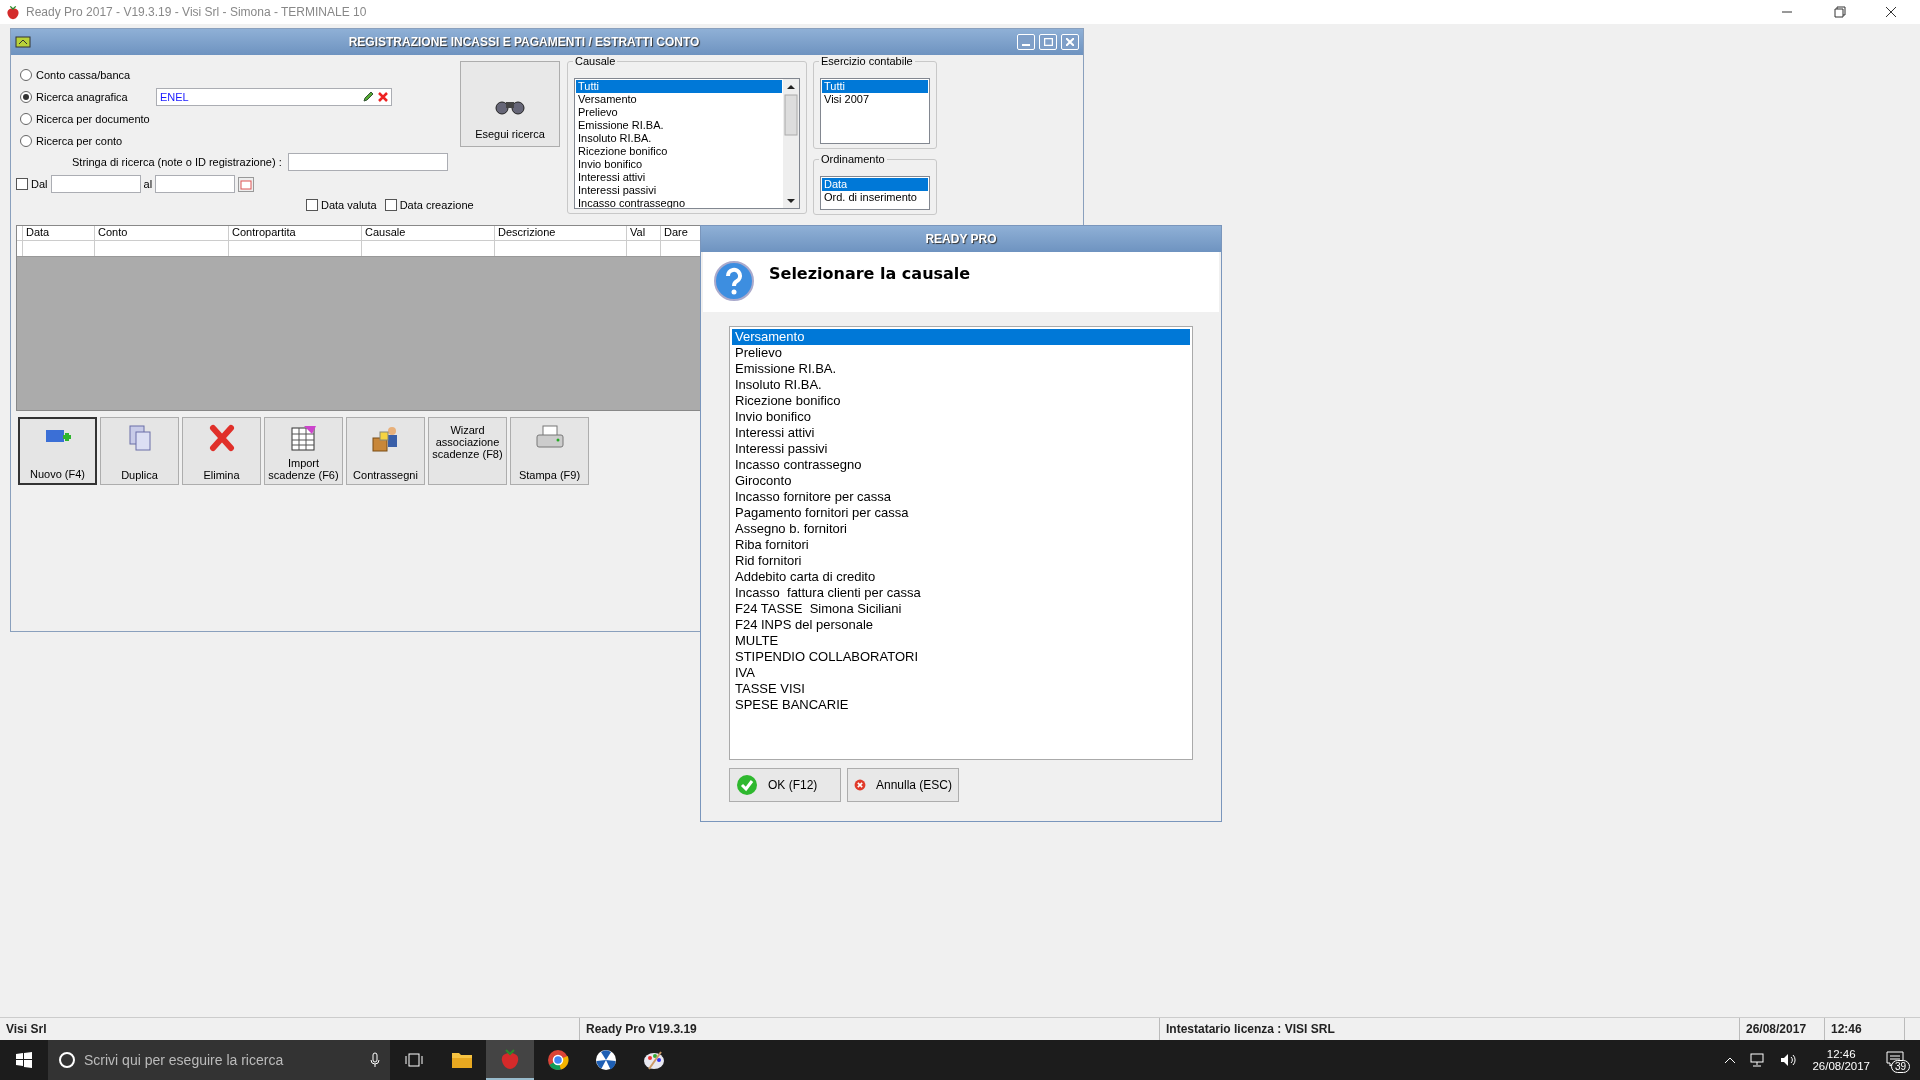 Image resolution: width=1920 pixels, height=1080 pixels. Describe the element at coordinates (1048, 42) in the screenshot. I see `maximize-button` at that location.